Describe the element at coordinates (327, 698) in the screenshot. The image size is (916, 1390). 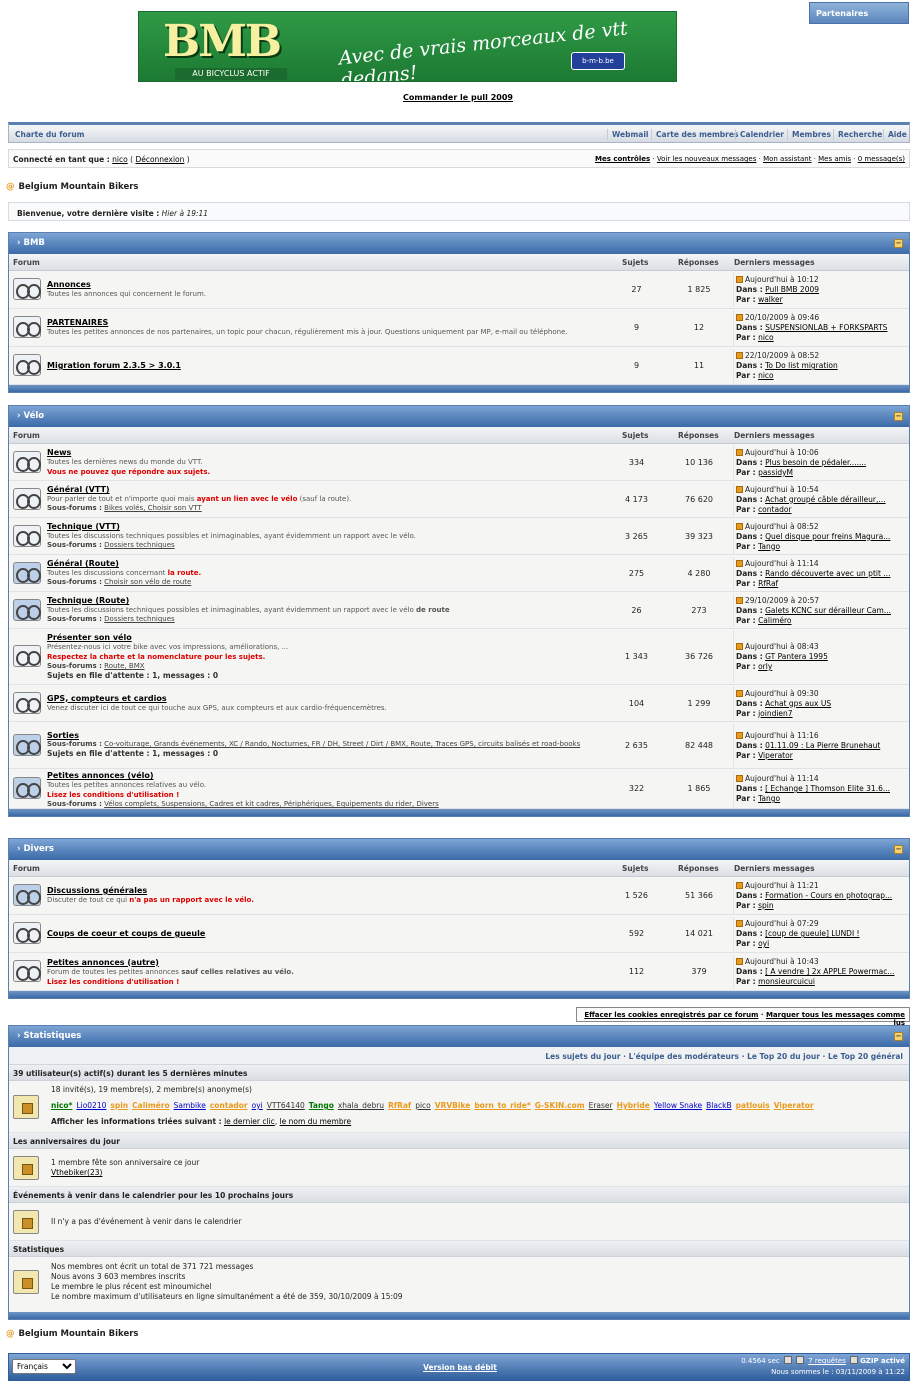
I see `forum-title: GPS, compteurs et cardios` at that location.